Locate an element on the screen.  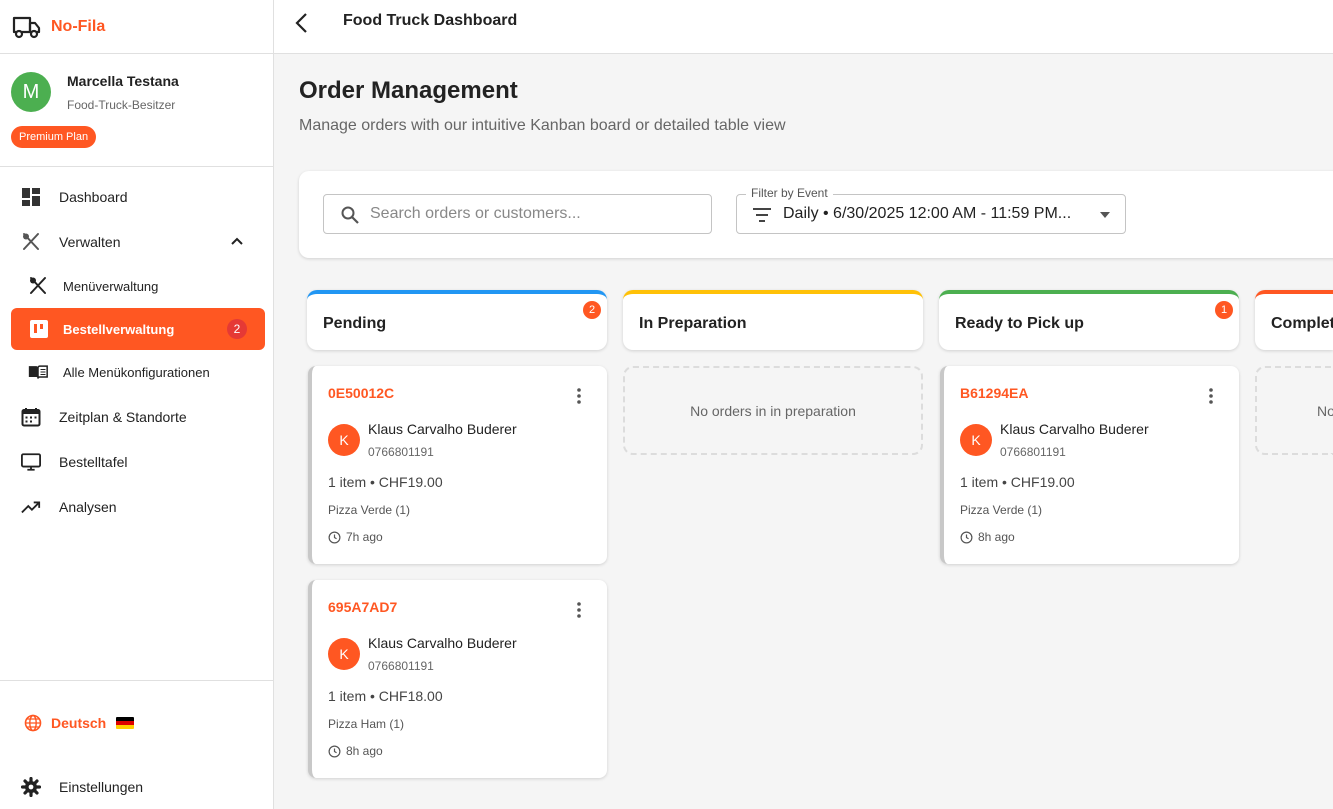
column-title: Pending is located at coordinates (355, 323).